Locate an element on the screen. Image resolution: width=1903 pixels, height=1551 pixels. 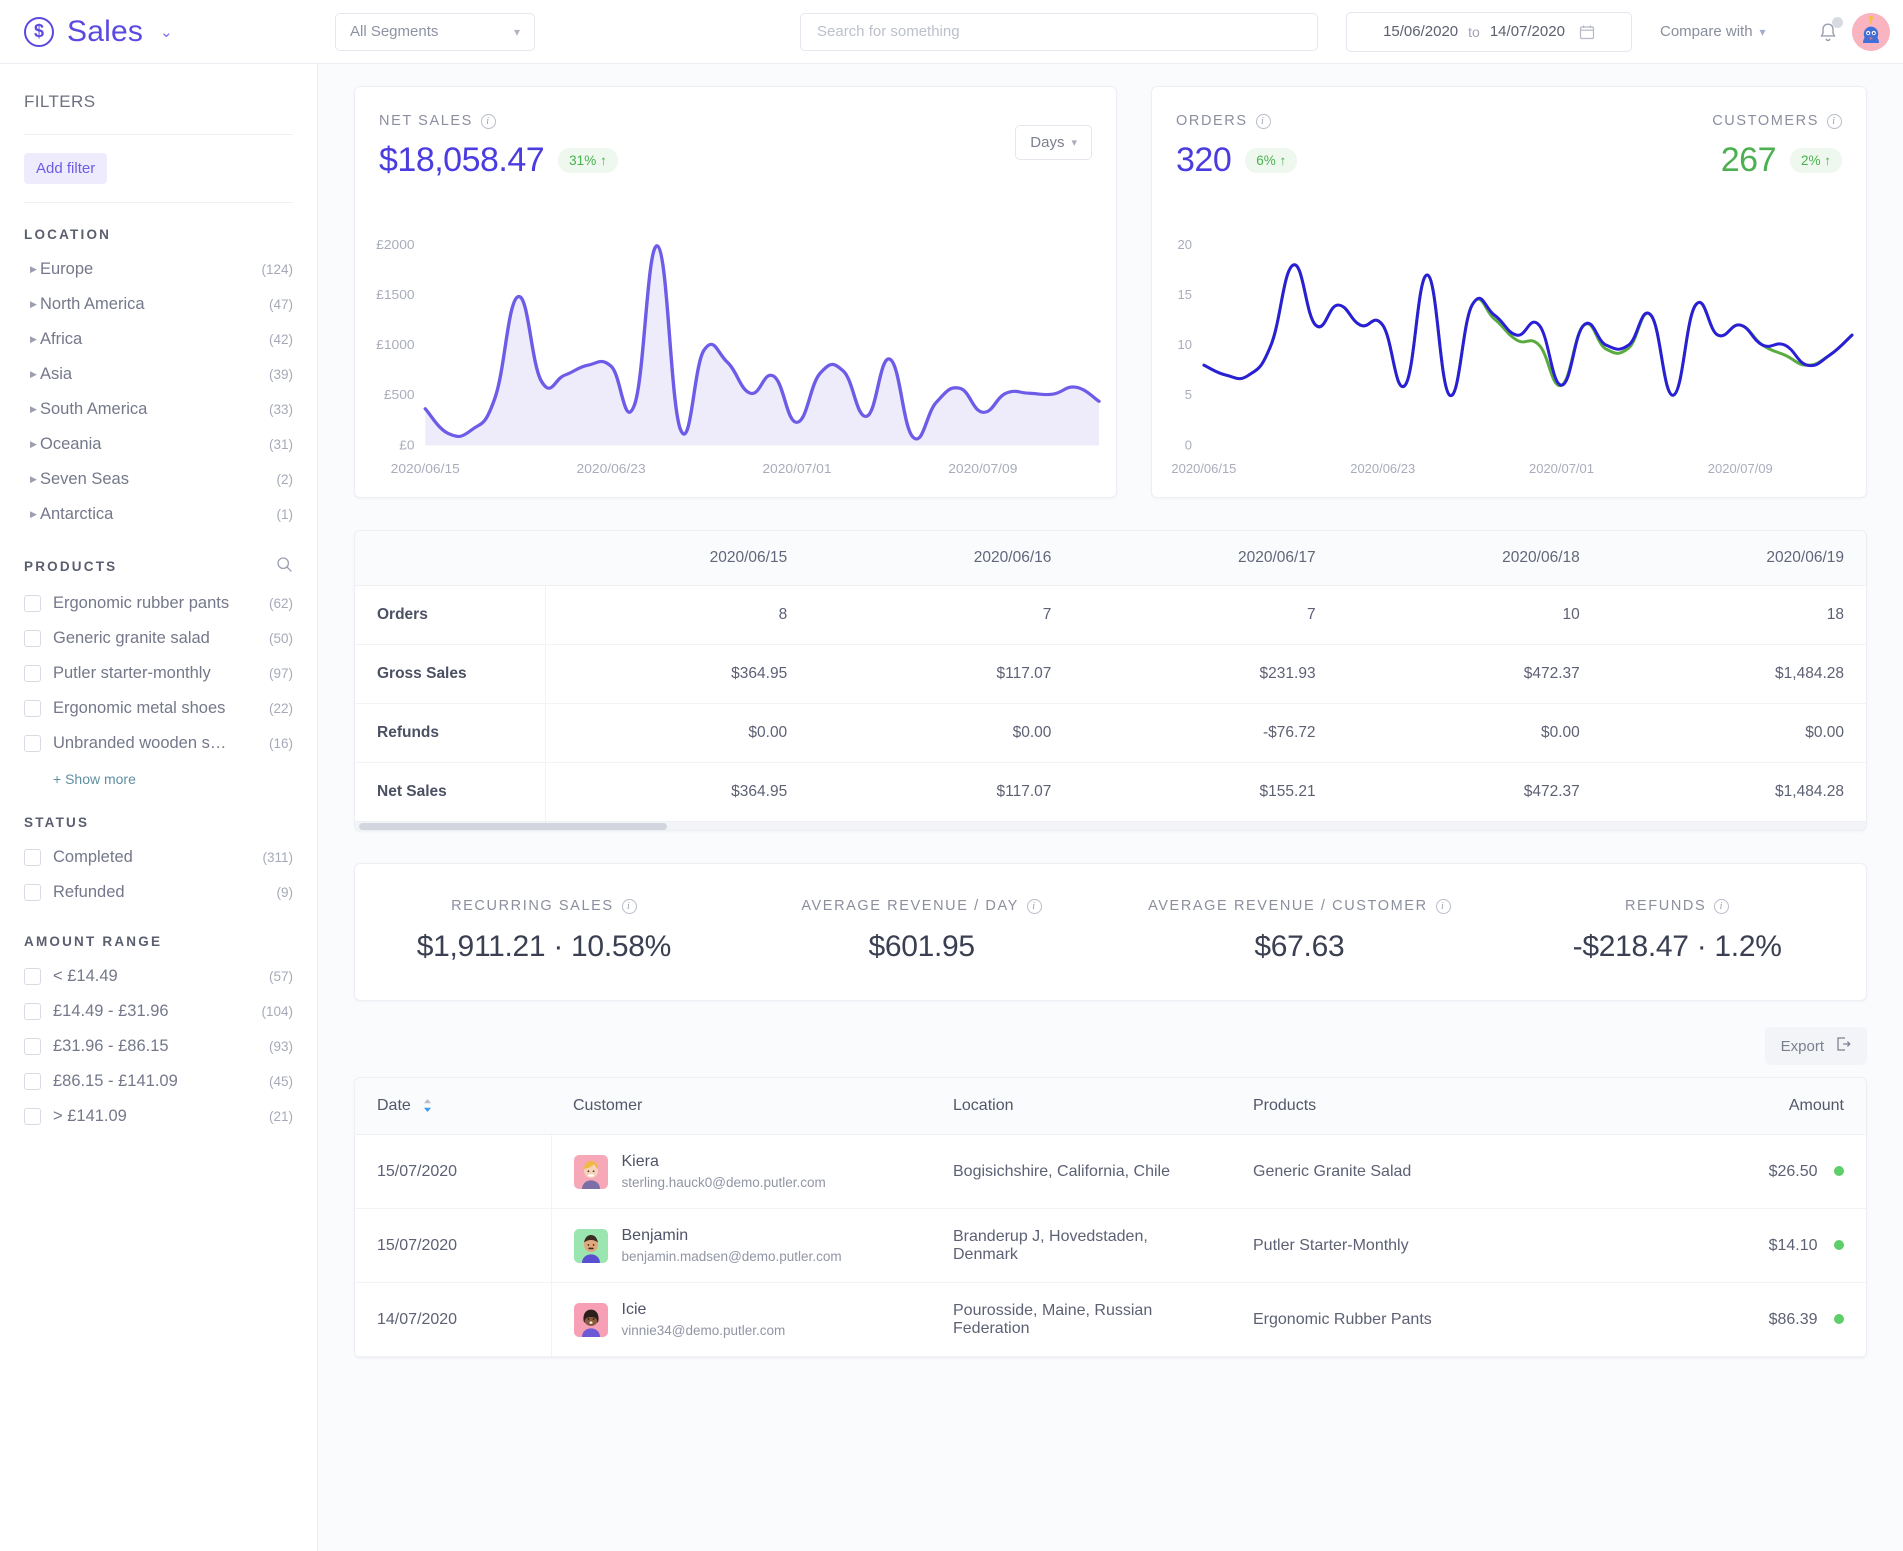
compare-with-dropdown: Compare with ▾ is located at coordinates (1713, 31).